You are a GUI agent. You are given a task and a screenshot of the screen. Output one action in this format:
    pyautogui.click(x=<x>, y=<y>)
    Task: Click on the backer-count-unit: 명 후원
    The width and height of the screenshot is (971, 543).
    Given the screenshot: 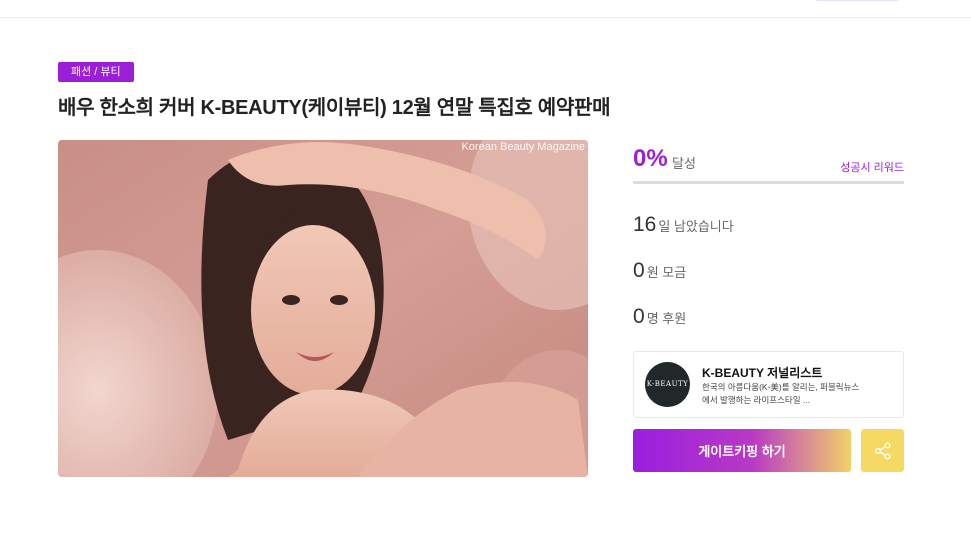 What is the action you would take?
    pyautogui.click(x=666, y=318)
    